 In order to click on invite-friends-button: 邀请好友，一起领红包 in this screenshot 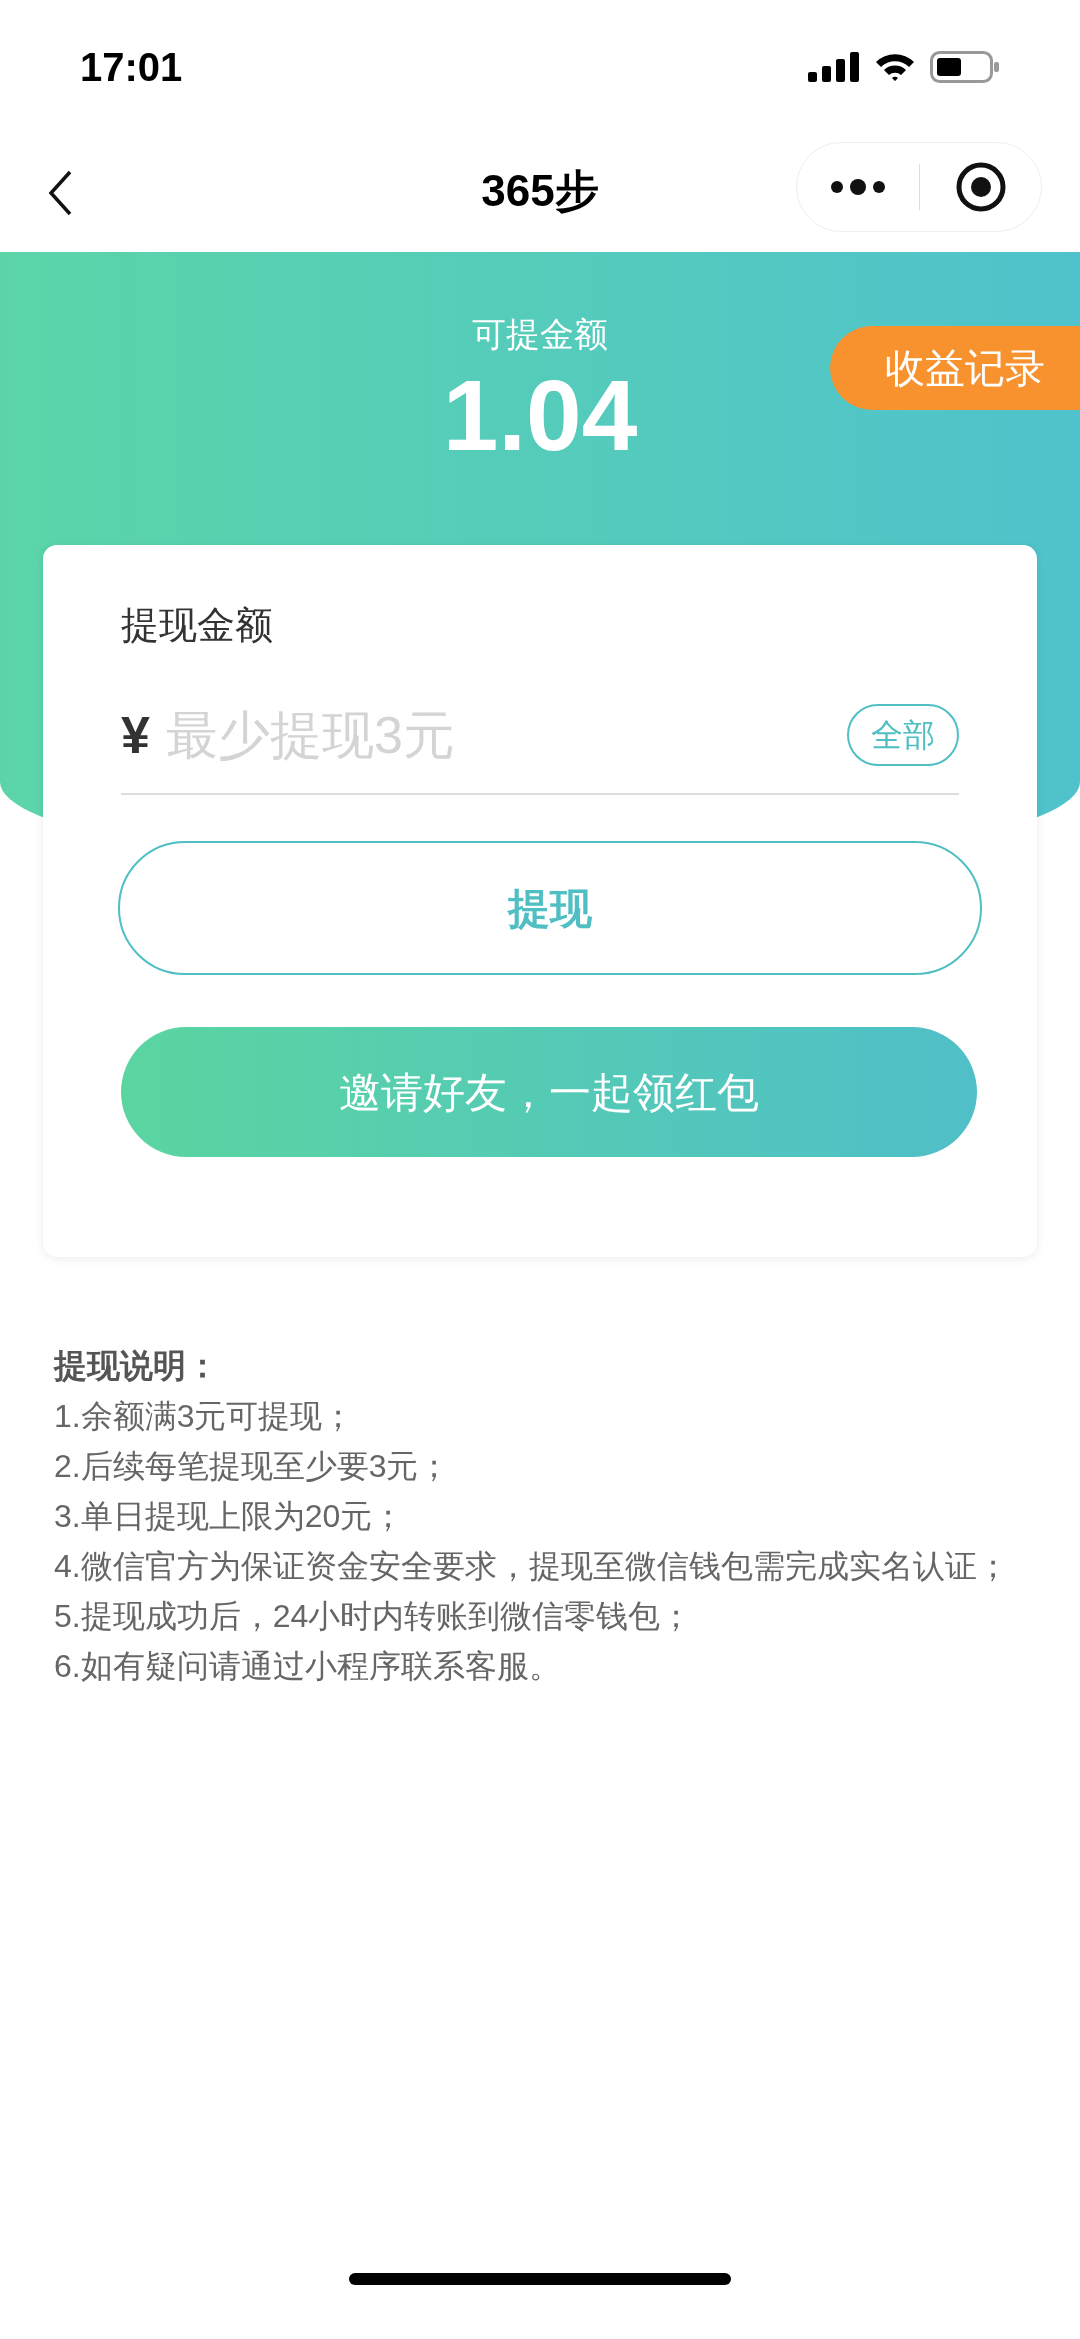, I will do `click(549, 1092)`.